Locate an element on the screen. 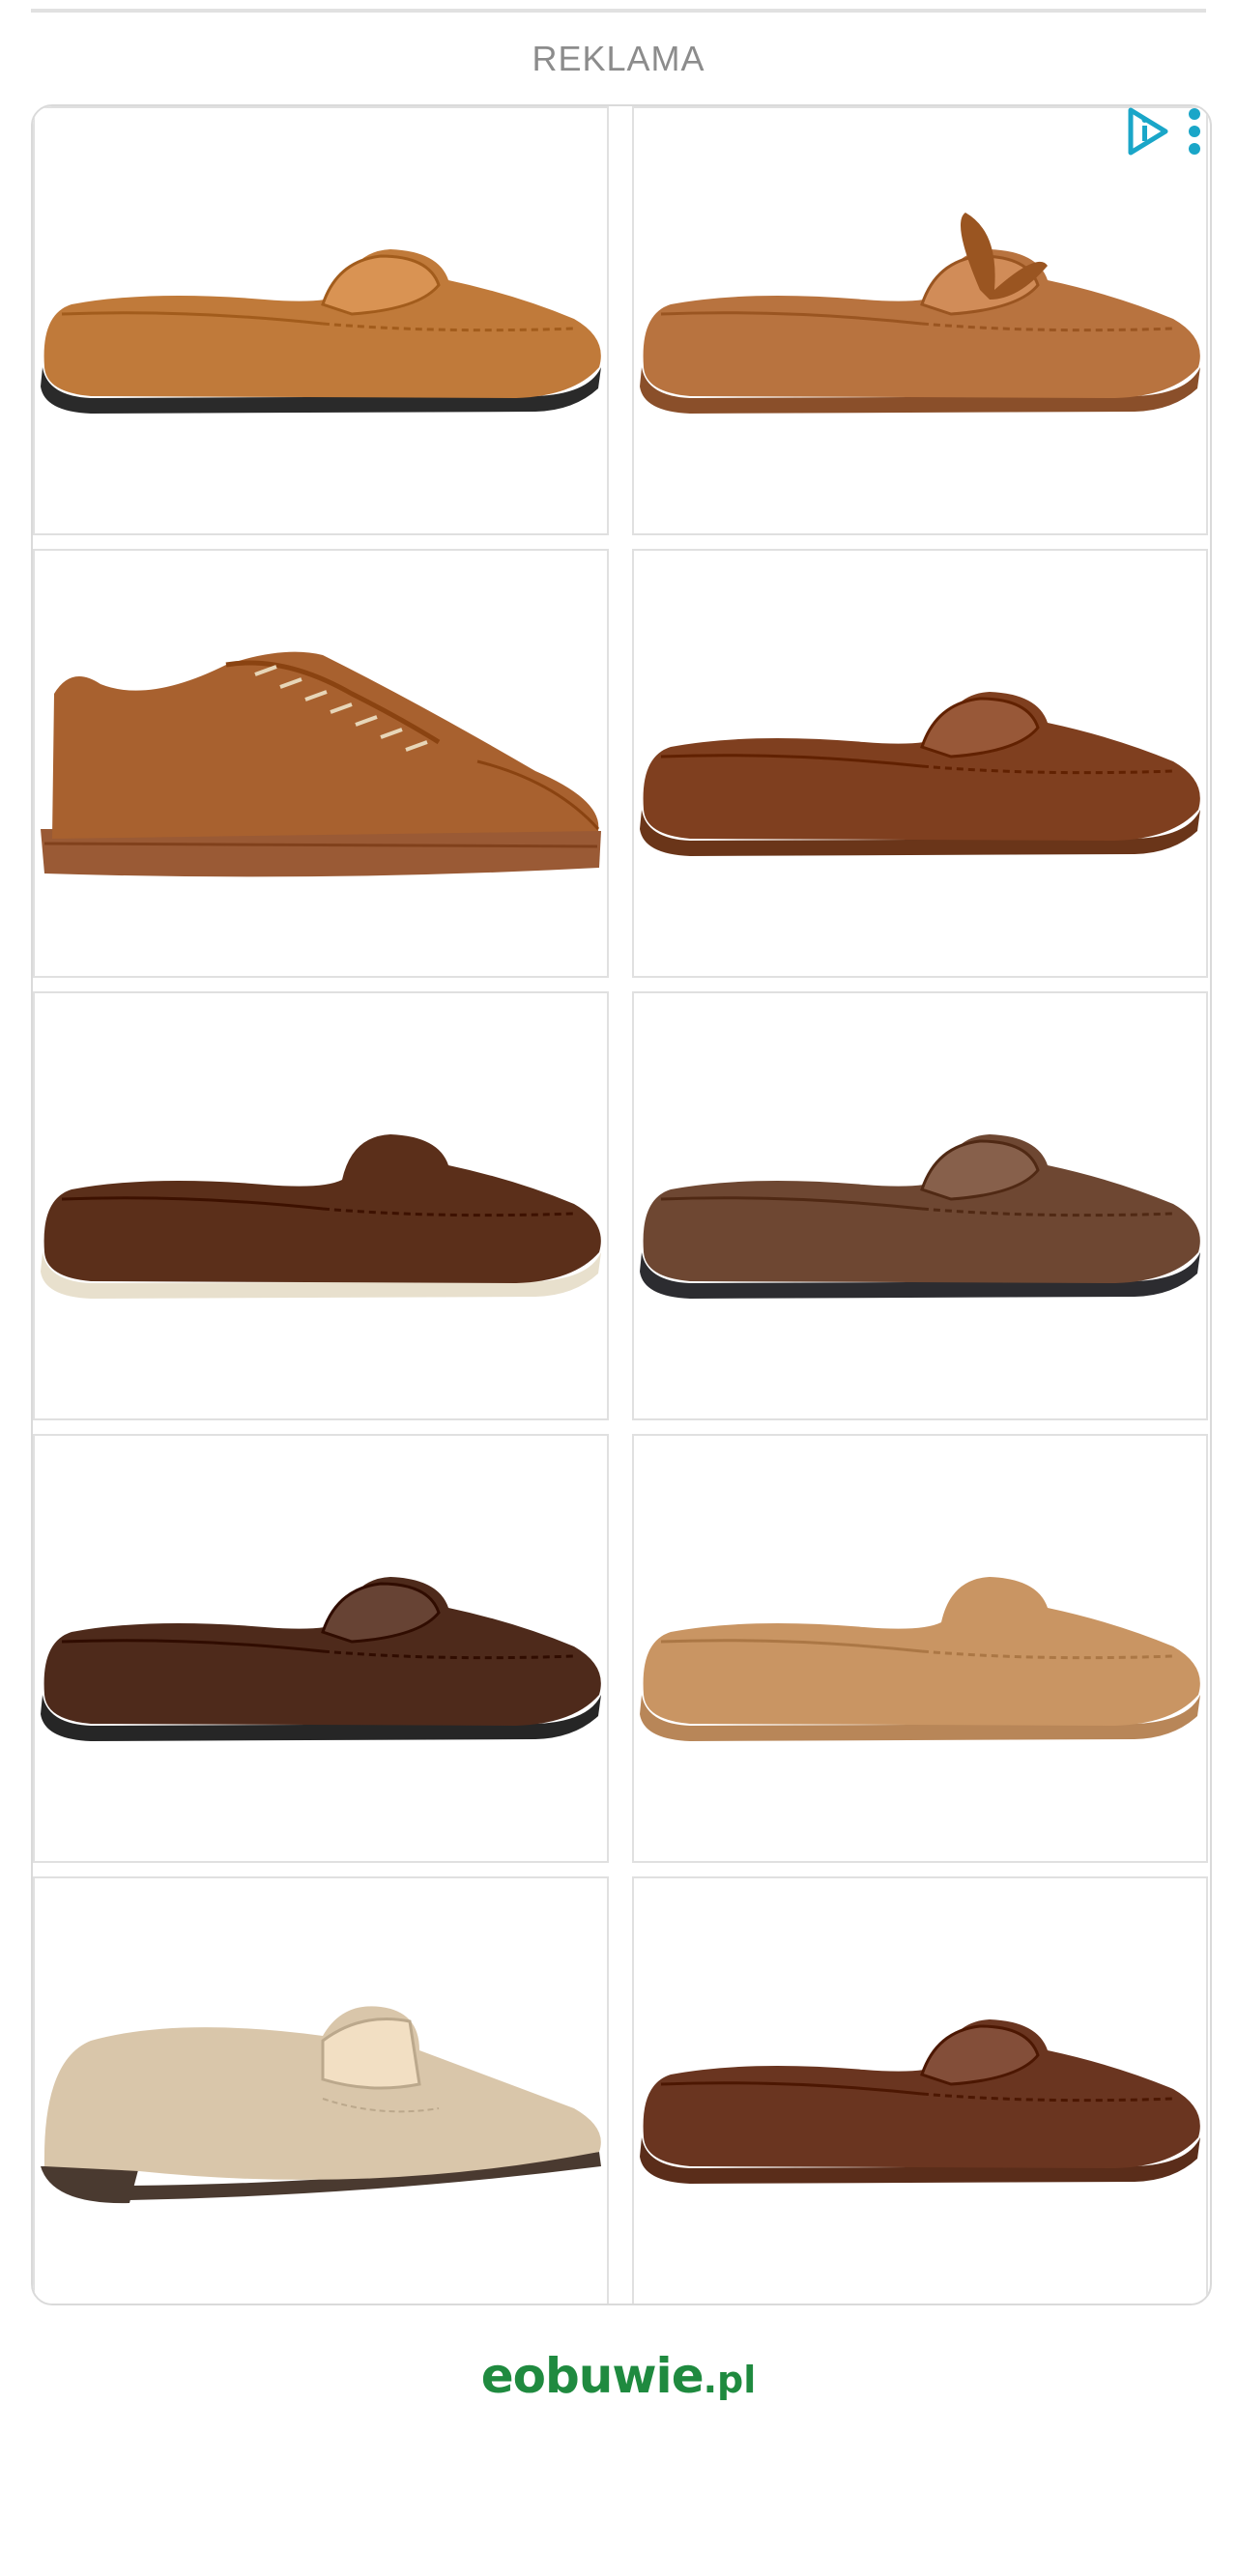  adchoices-icon is located at coordinates (1148, 131).